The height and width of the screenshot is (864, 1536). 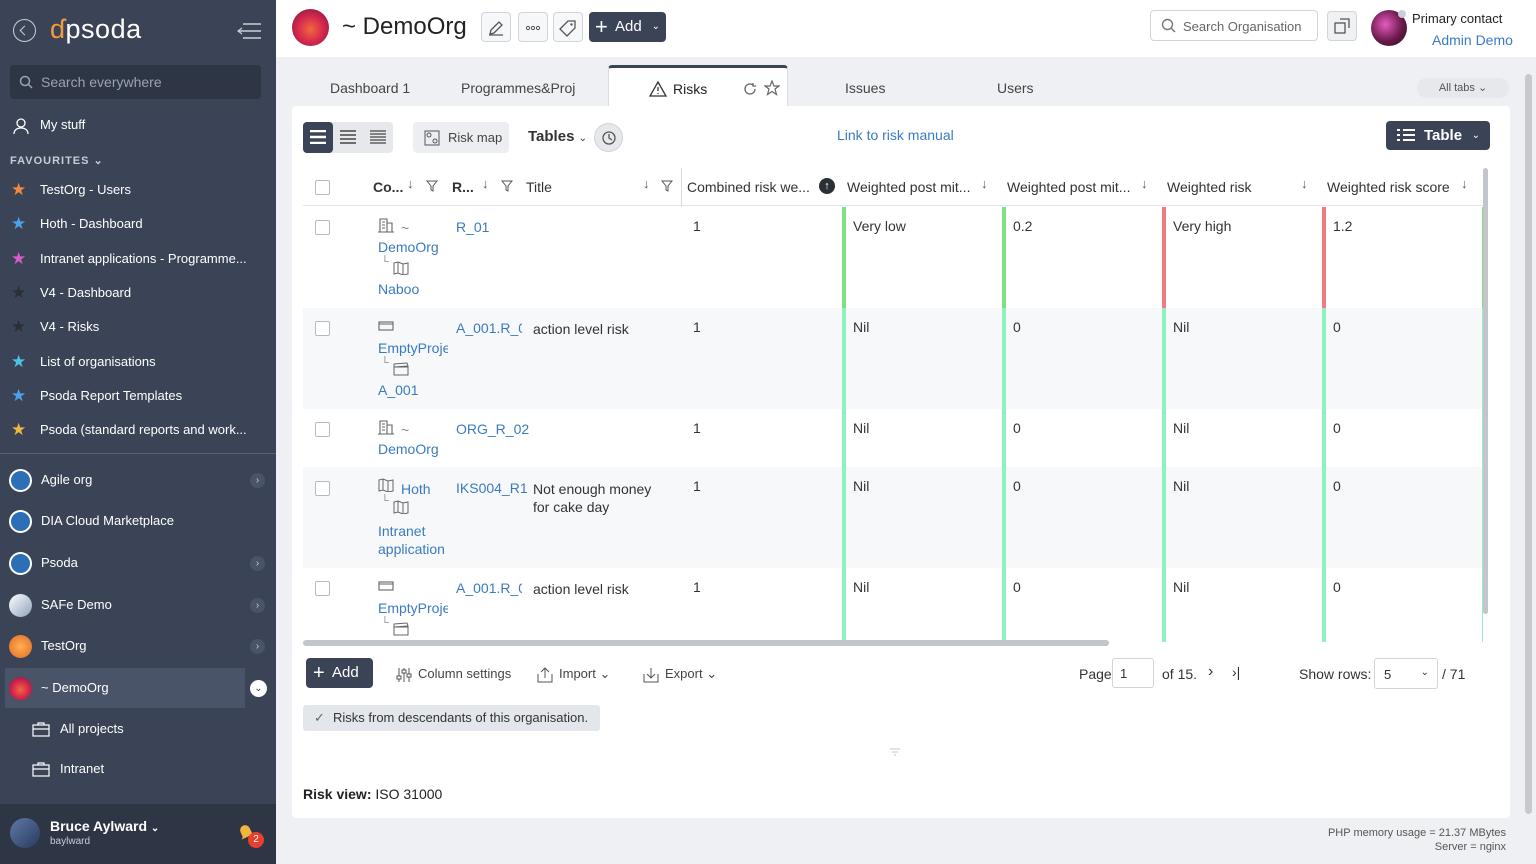 I want to click on edit-button, so click(x=496, y=27).